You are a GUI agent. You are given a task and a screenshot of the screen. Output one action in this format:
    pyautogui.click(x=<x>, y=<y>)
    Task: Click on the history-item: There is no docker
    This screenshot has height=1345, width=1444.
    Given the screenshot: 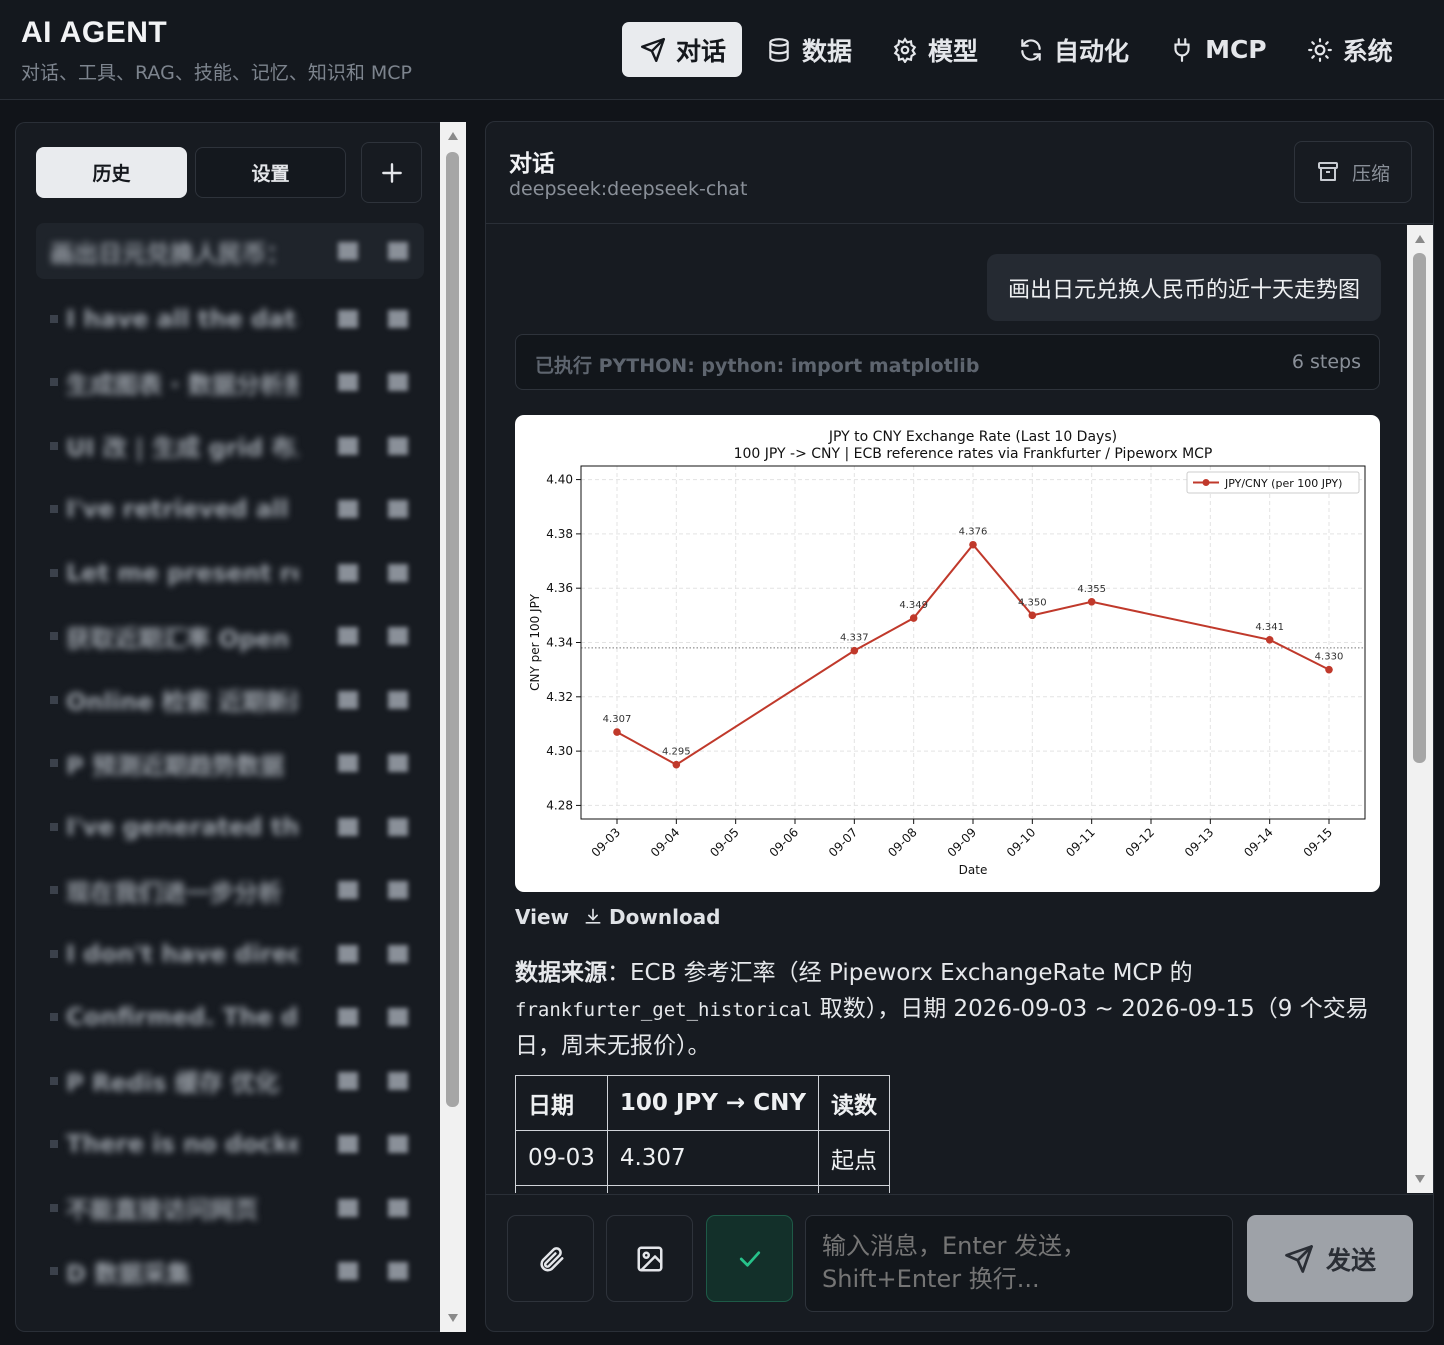 What is the action you would take?
    pyautogui.click(x=230, y=1145)
    